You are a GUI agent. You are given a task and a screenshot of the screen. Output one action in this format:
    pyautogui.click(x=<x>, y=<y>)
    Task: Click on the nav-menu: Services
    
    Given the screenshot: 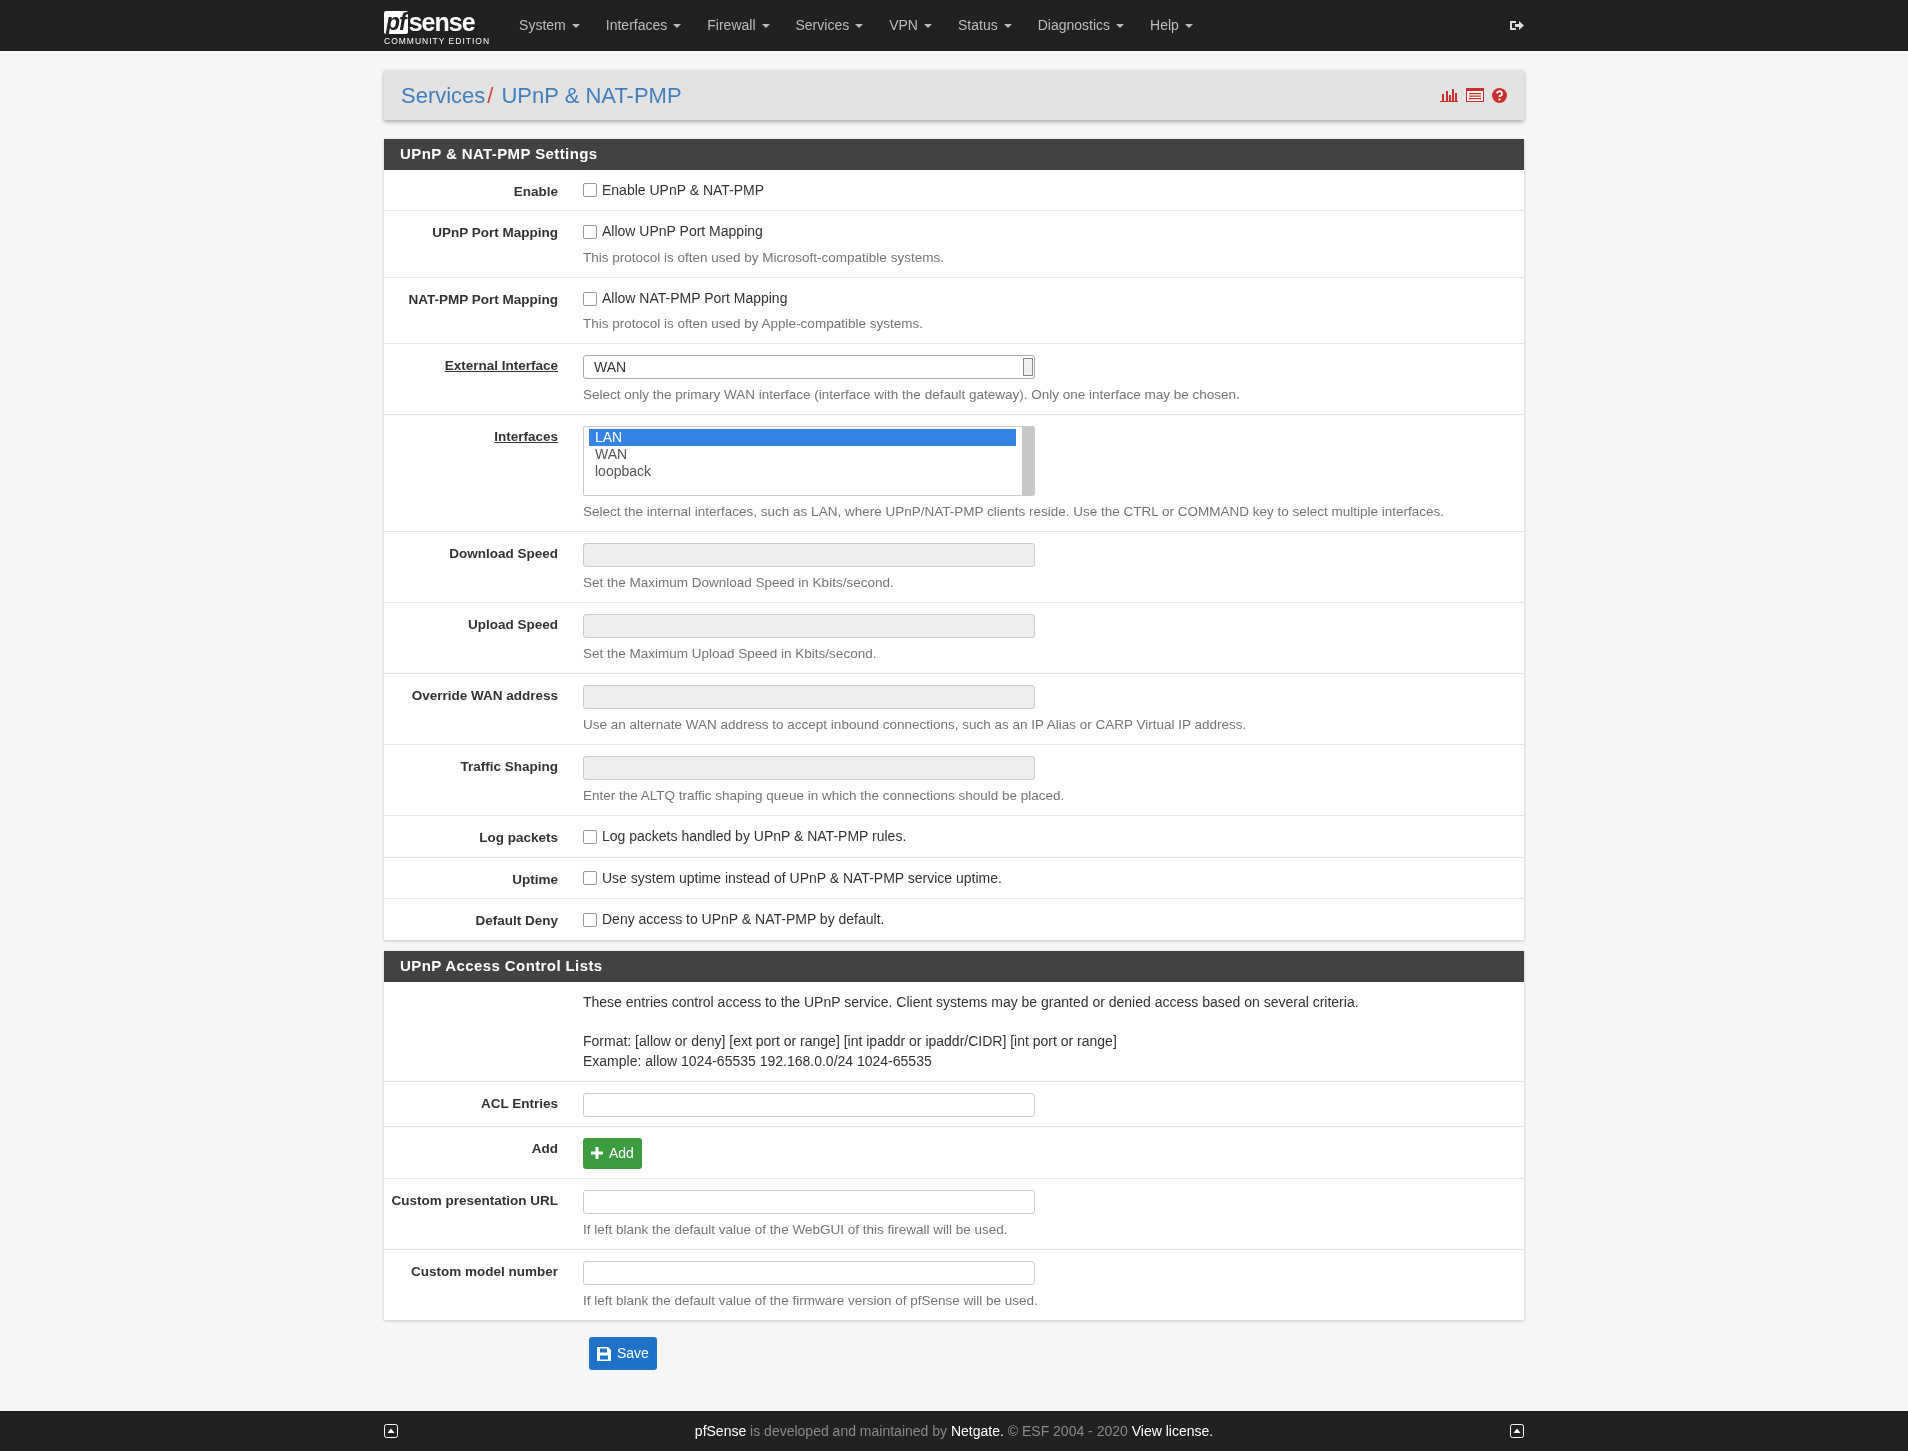 What is the action you would take?
    pyautogui.click(x=829, y=25)
    